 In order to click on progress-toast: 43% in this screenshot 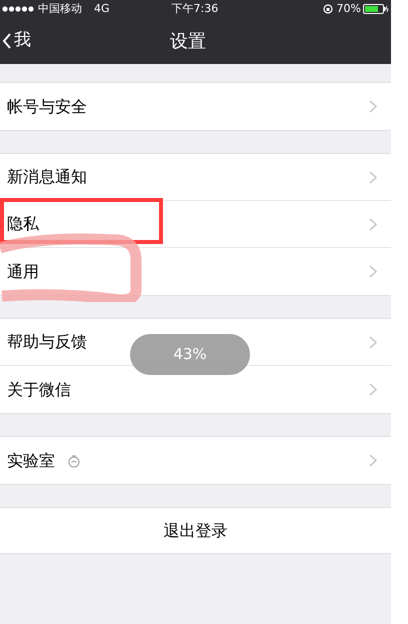, I will do `click(190, 354)`.